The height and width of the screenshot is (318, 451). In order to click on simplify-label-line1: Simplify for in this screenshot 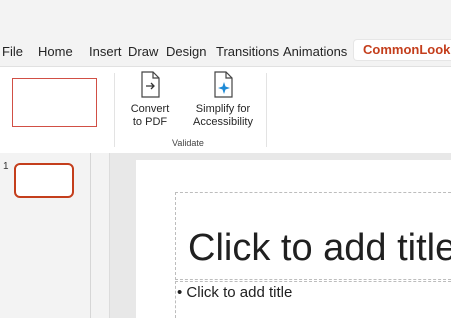, I will do `click(223, 109)`.